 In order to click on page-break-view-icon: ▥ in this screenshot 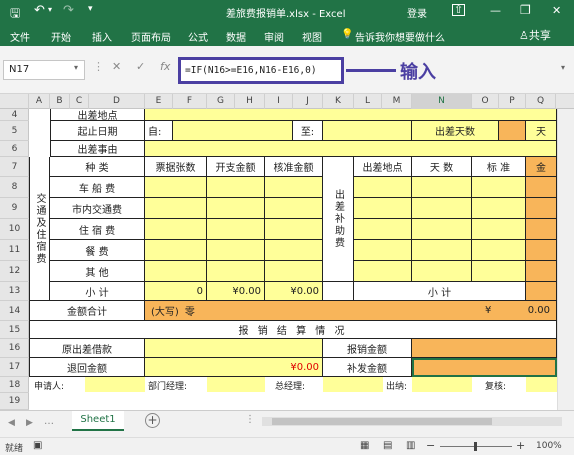, I will do `click(410, 445)`.